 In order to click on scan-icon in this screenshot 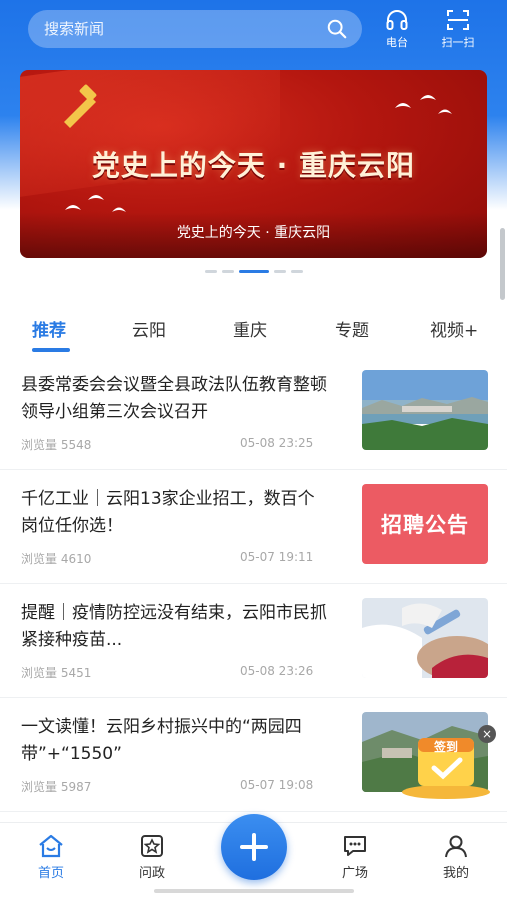, I will do `click(458, 20)`.